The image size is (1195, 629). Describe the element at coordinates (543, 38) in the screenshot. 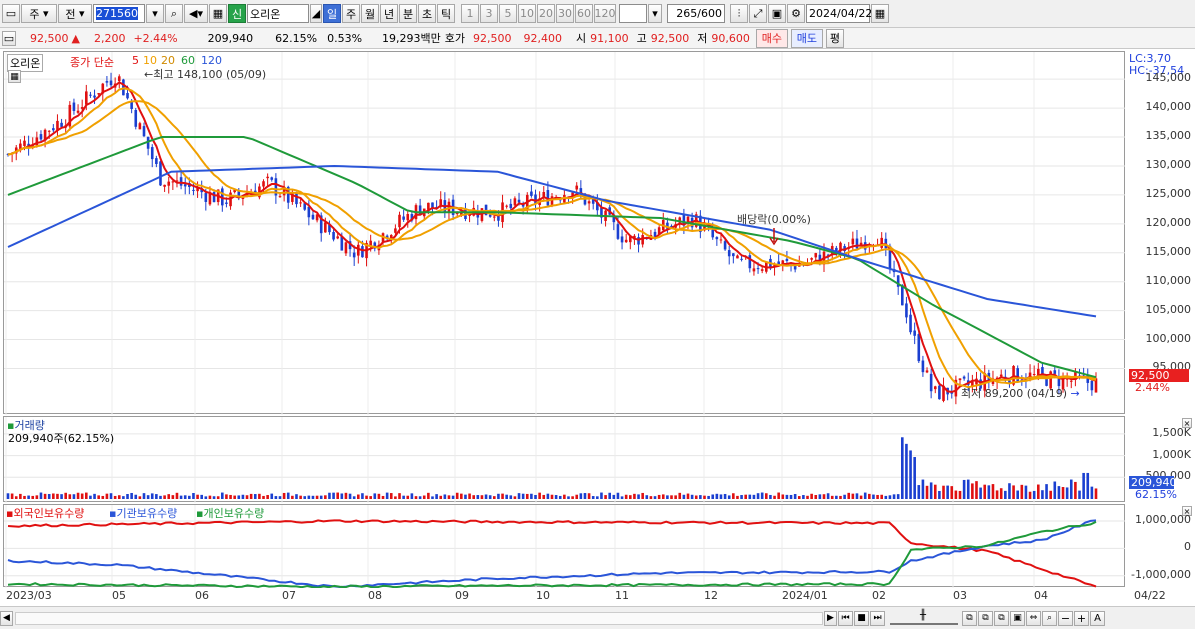

I see `bid-price: 92,400` at that location.